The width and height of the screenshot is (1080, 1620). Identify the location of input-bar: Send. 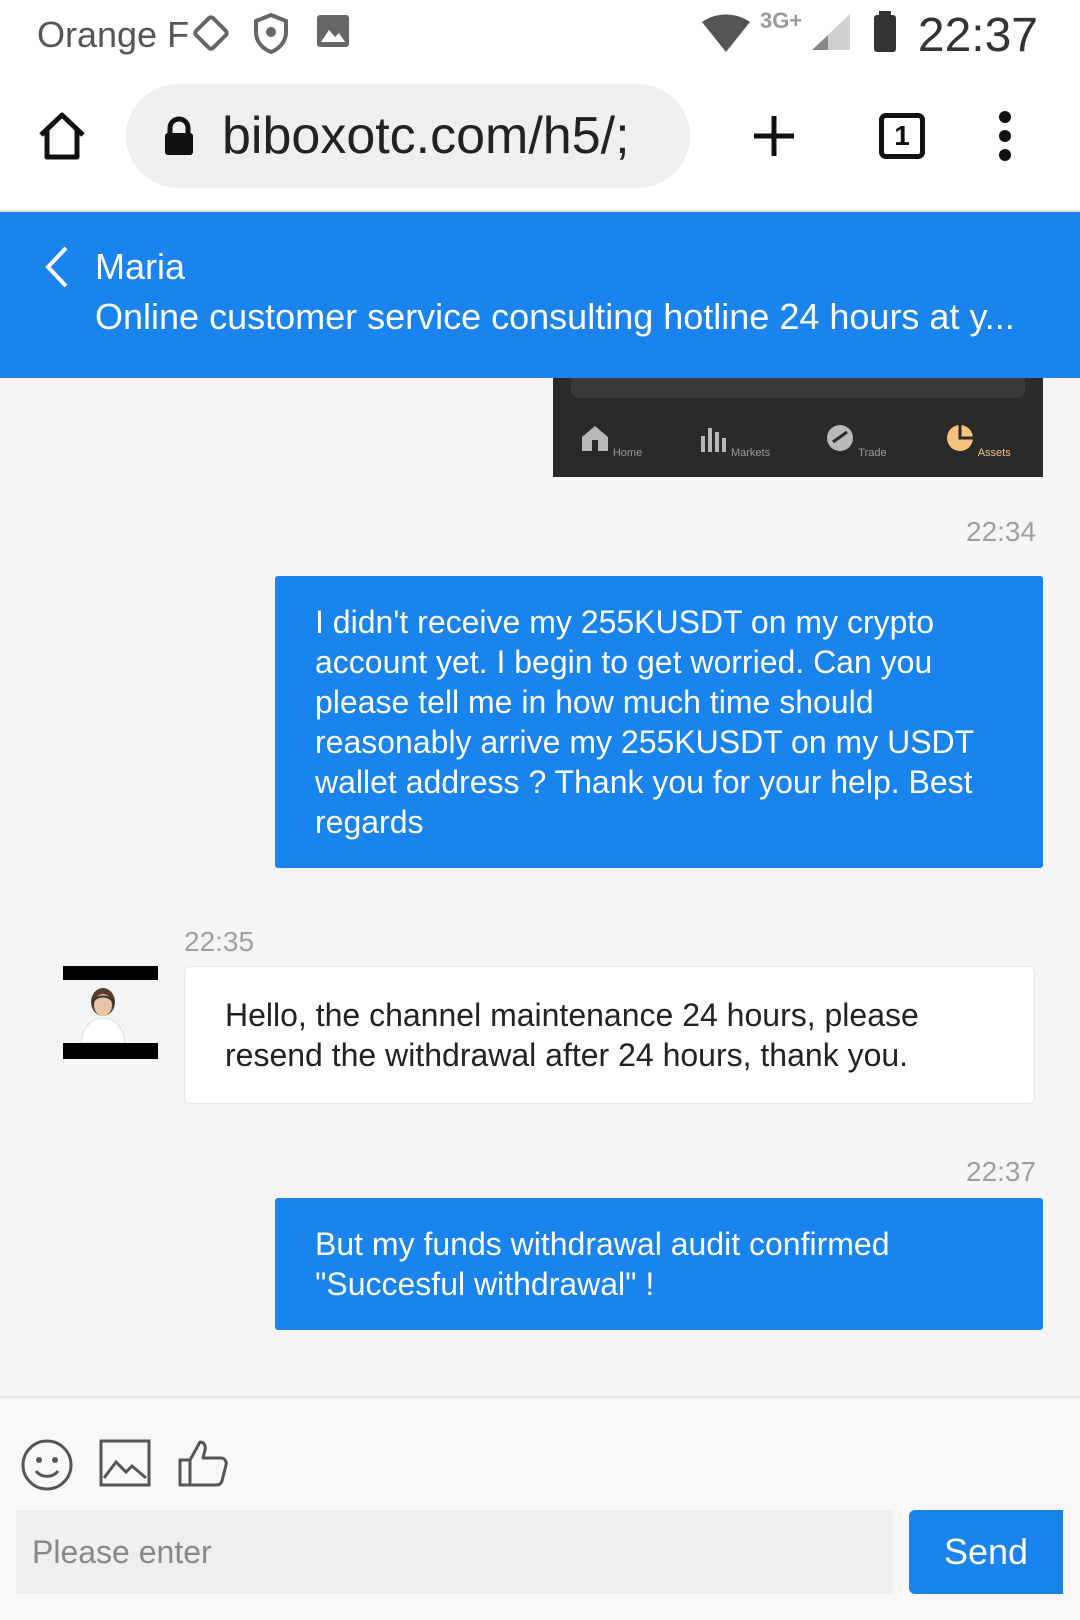
(540, 1508).